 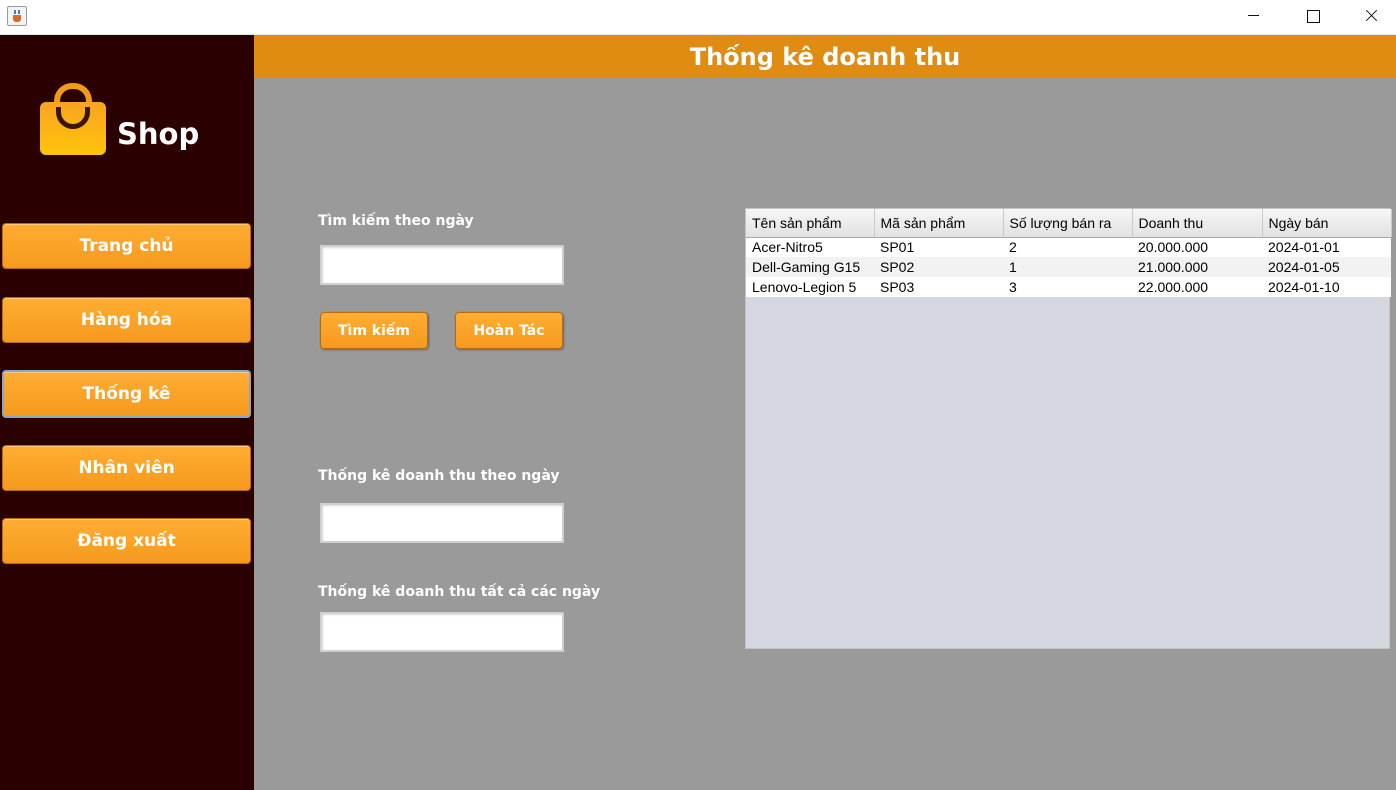 What do you see at coordinates (442, 632) in the screenshot?
I see `revenue-all-days-field` at bounding box center [442, 632].